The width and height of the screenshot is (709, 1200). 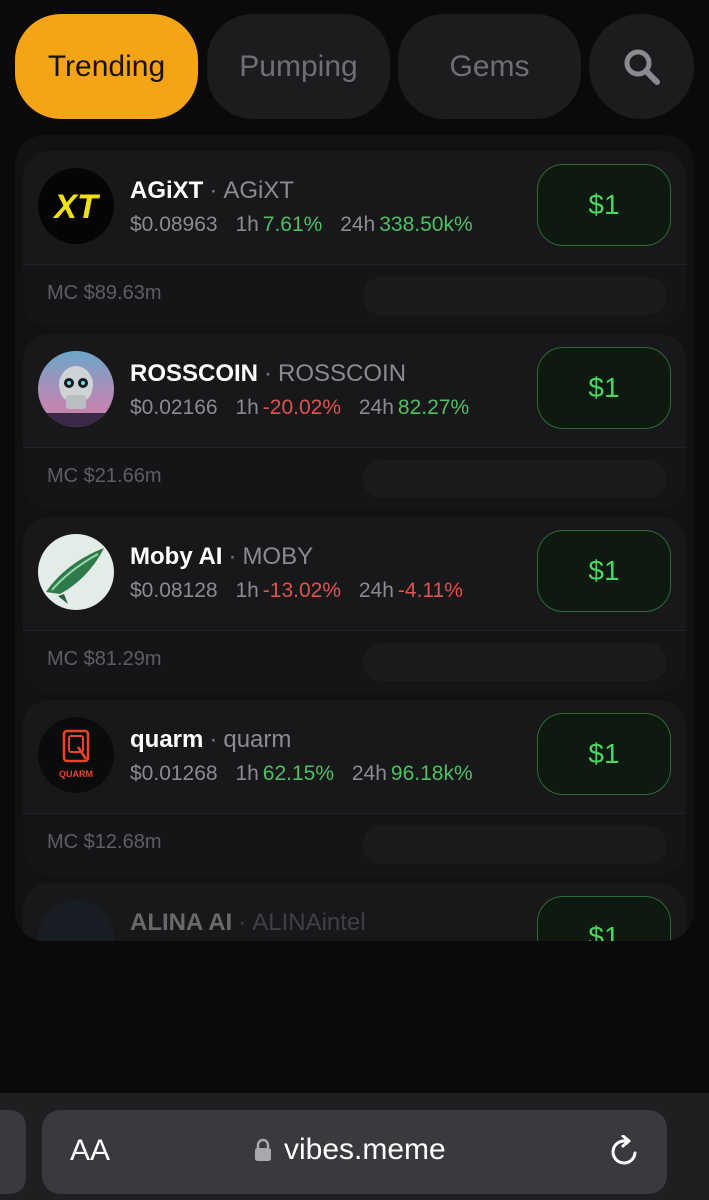 I want to click on address-bar: AA vibes.meme, so click(x=354, y=1152).